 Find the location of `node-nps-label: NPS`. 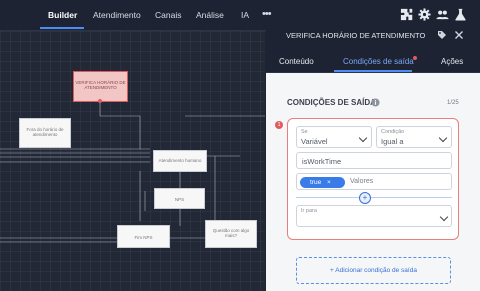

node-nps-label: NPS is located at coordinates (179, 199).